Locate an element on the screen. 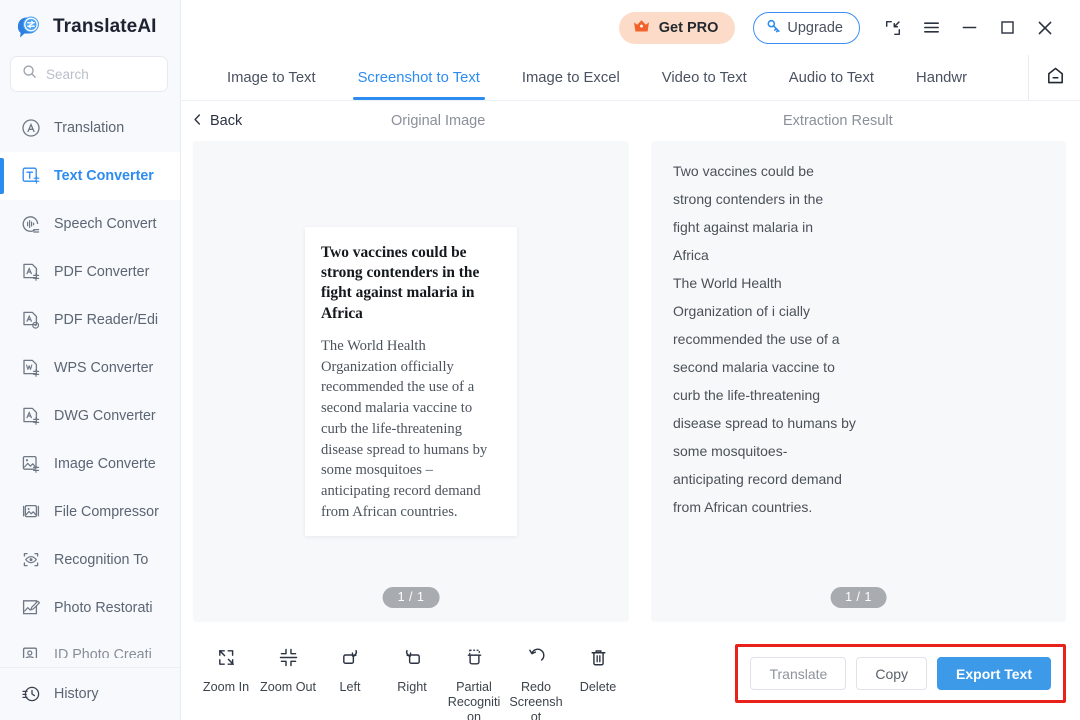  sidebar-item-photo-restoration: Photo Restorati is located at coordinates (90, 608).